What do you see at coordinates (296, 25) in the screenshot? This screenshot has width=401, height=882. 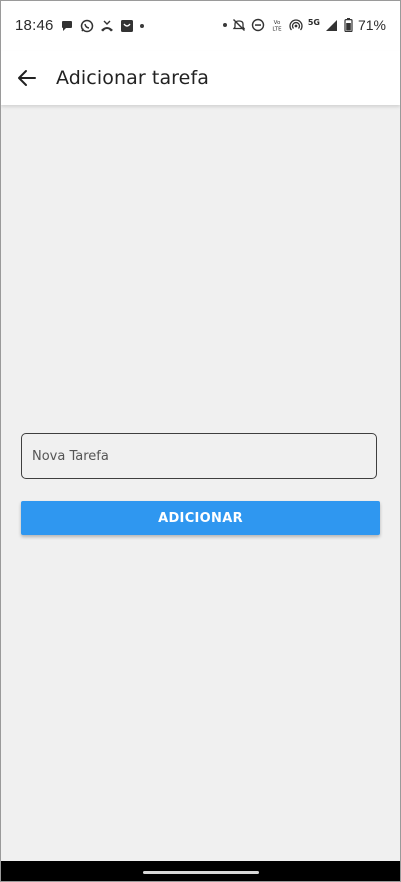 I see `hotspot-icon` at bounding box center [296, 25].